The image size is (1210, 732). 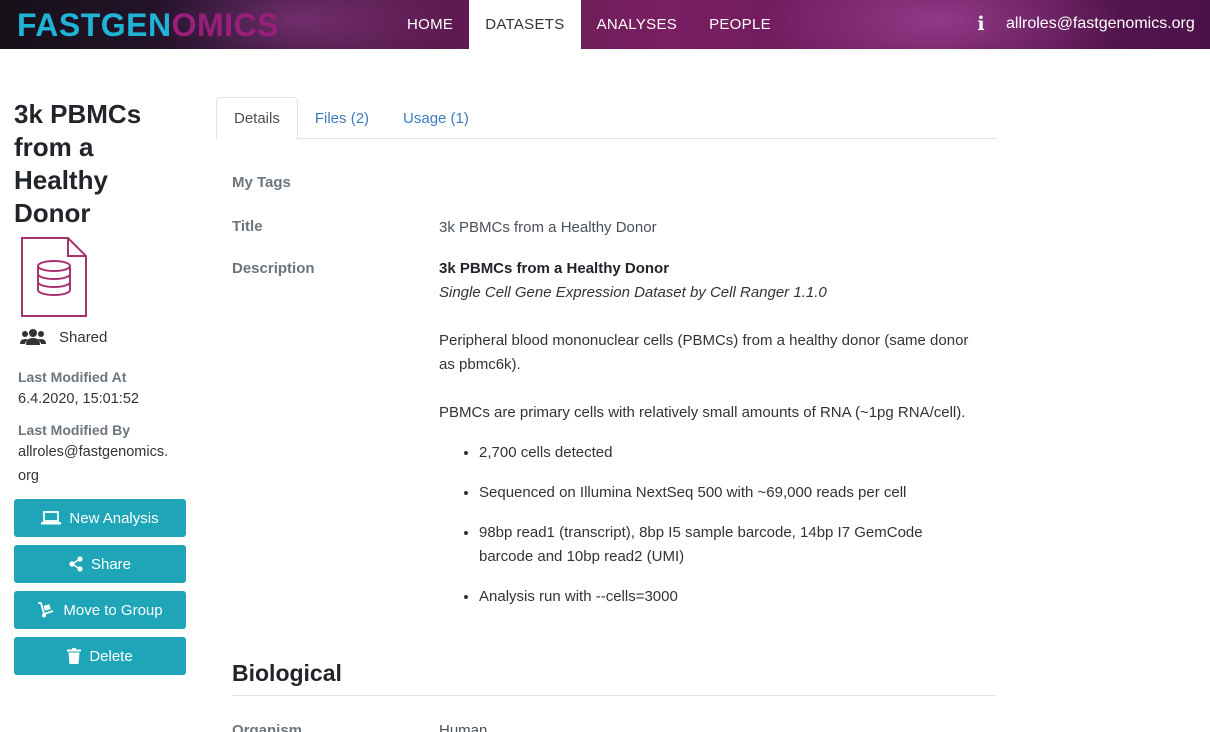 I want to click on share-icon, so click(x=76, y=564).